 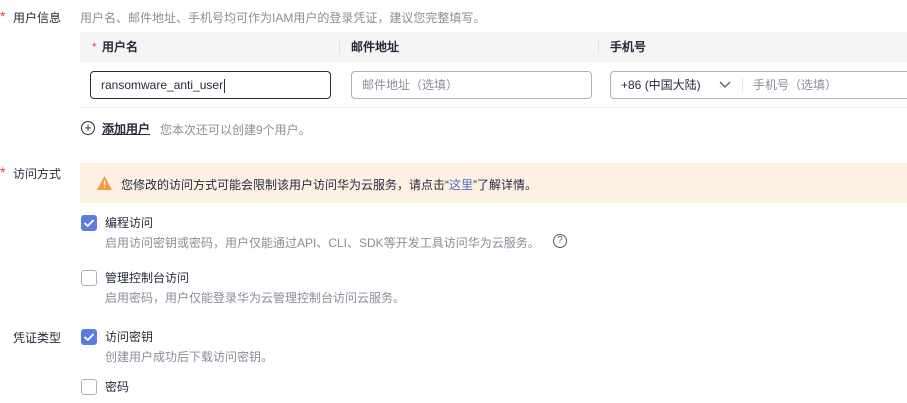 I want to click on username-value: ransomware_anti_user, so click(x=162, y=85).